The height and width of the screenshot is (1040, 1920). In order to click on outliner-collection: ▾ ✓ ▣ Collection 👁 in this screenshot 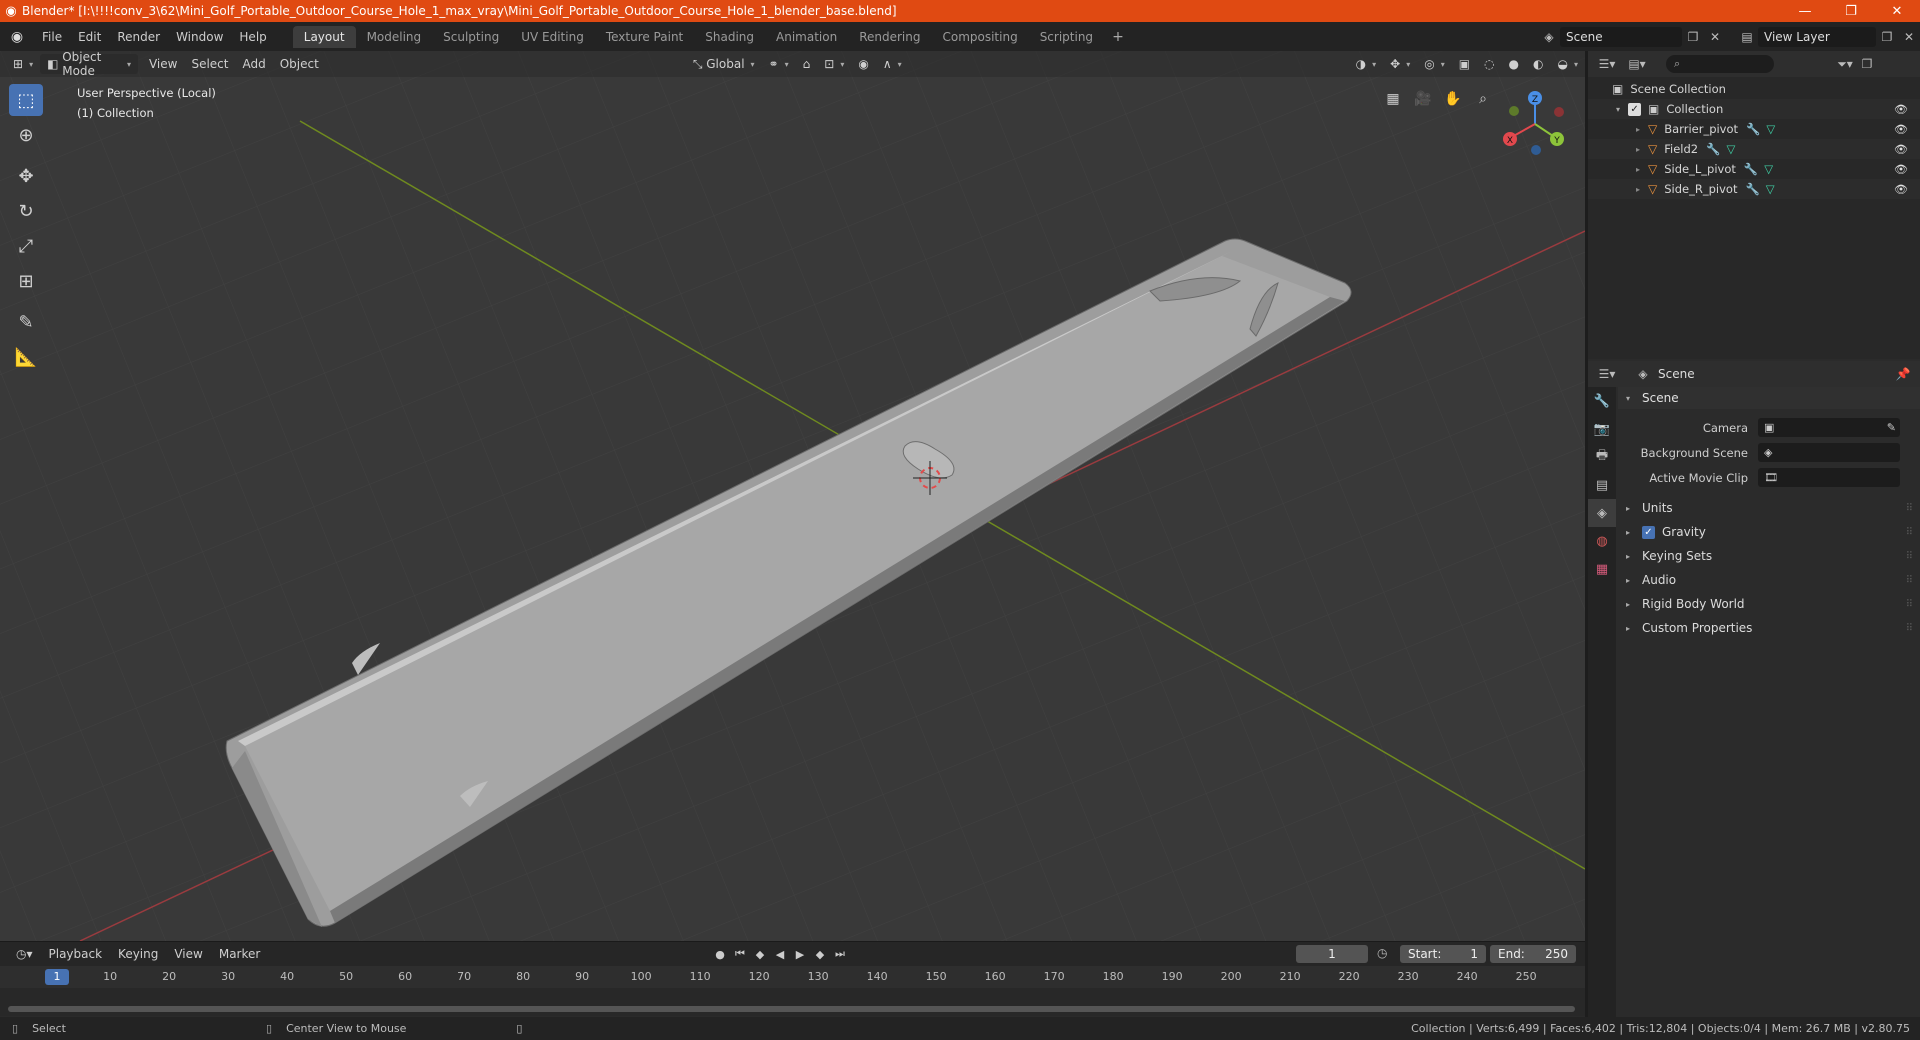, I will do `click(1754, 109)`.